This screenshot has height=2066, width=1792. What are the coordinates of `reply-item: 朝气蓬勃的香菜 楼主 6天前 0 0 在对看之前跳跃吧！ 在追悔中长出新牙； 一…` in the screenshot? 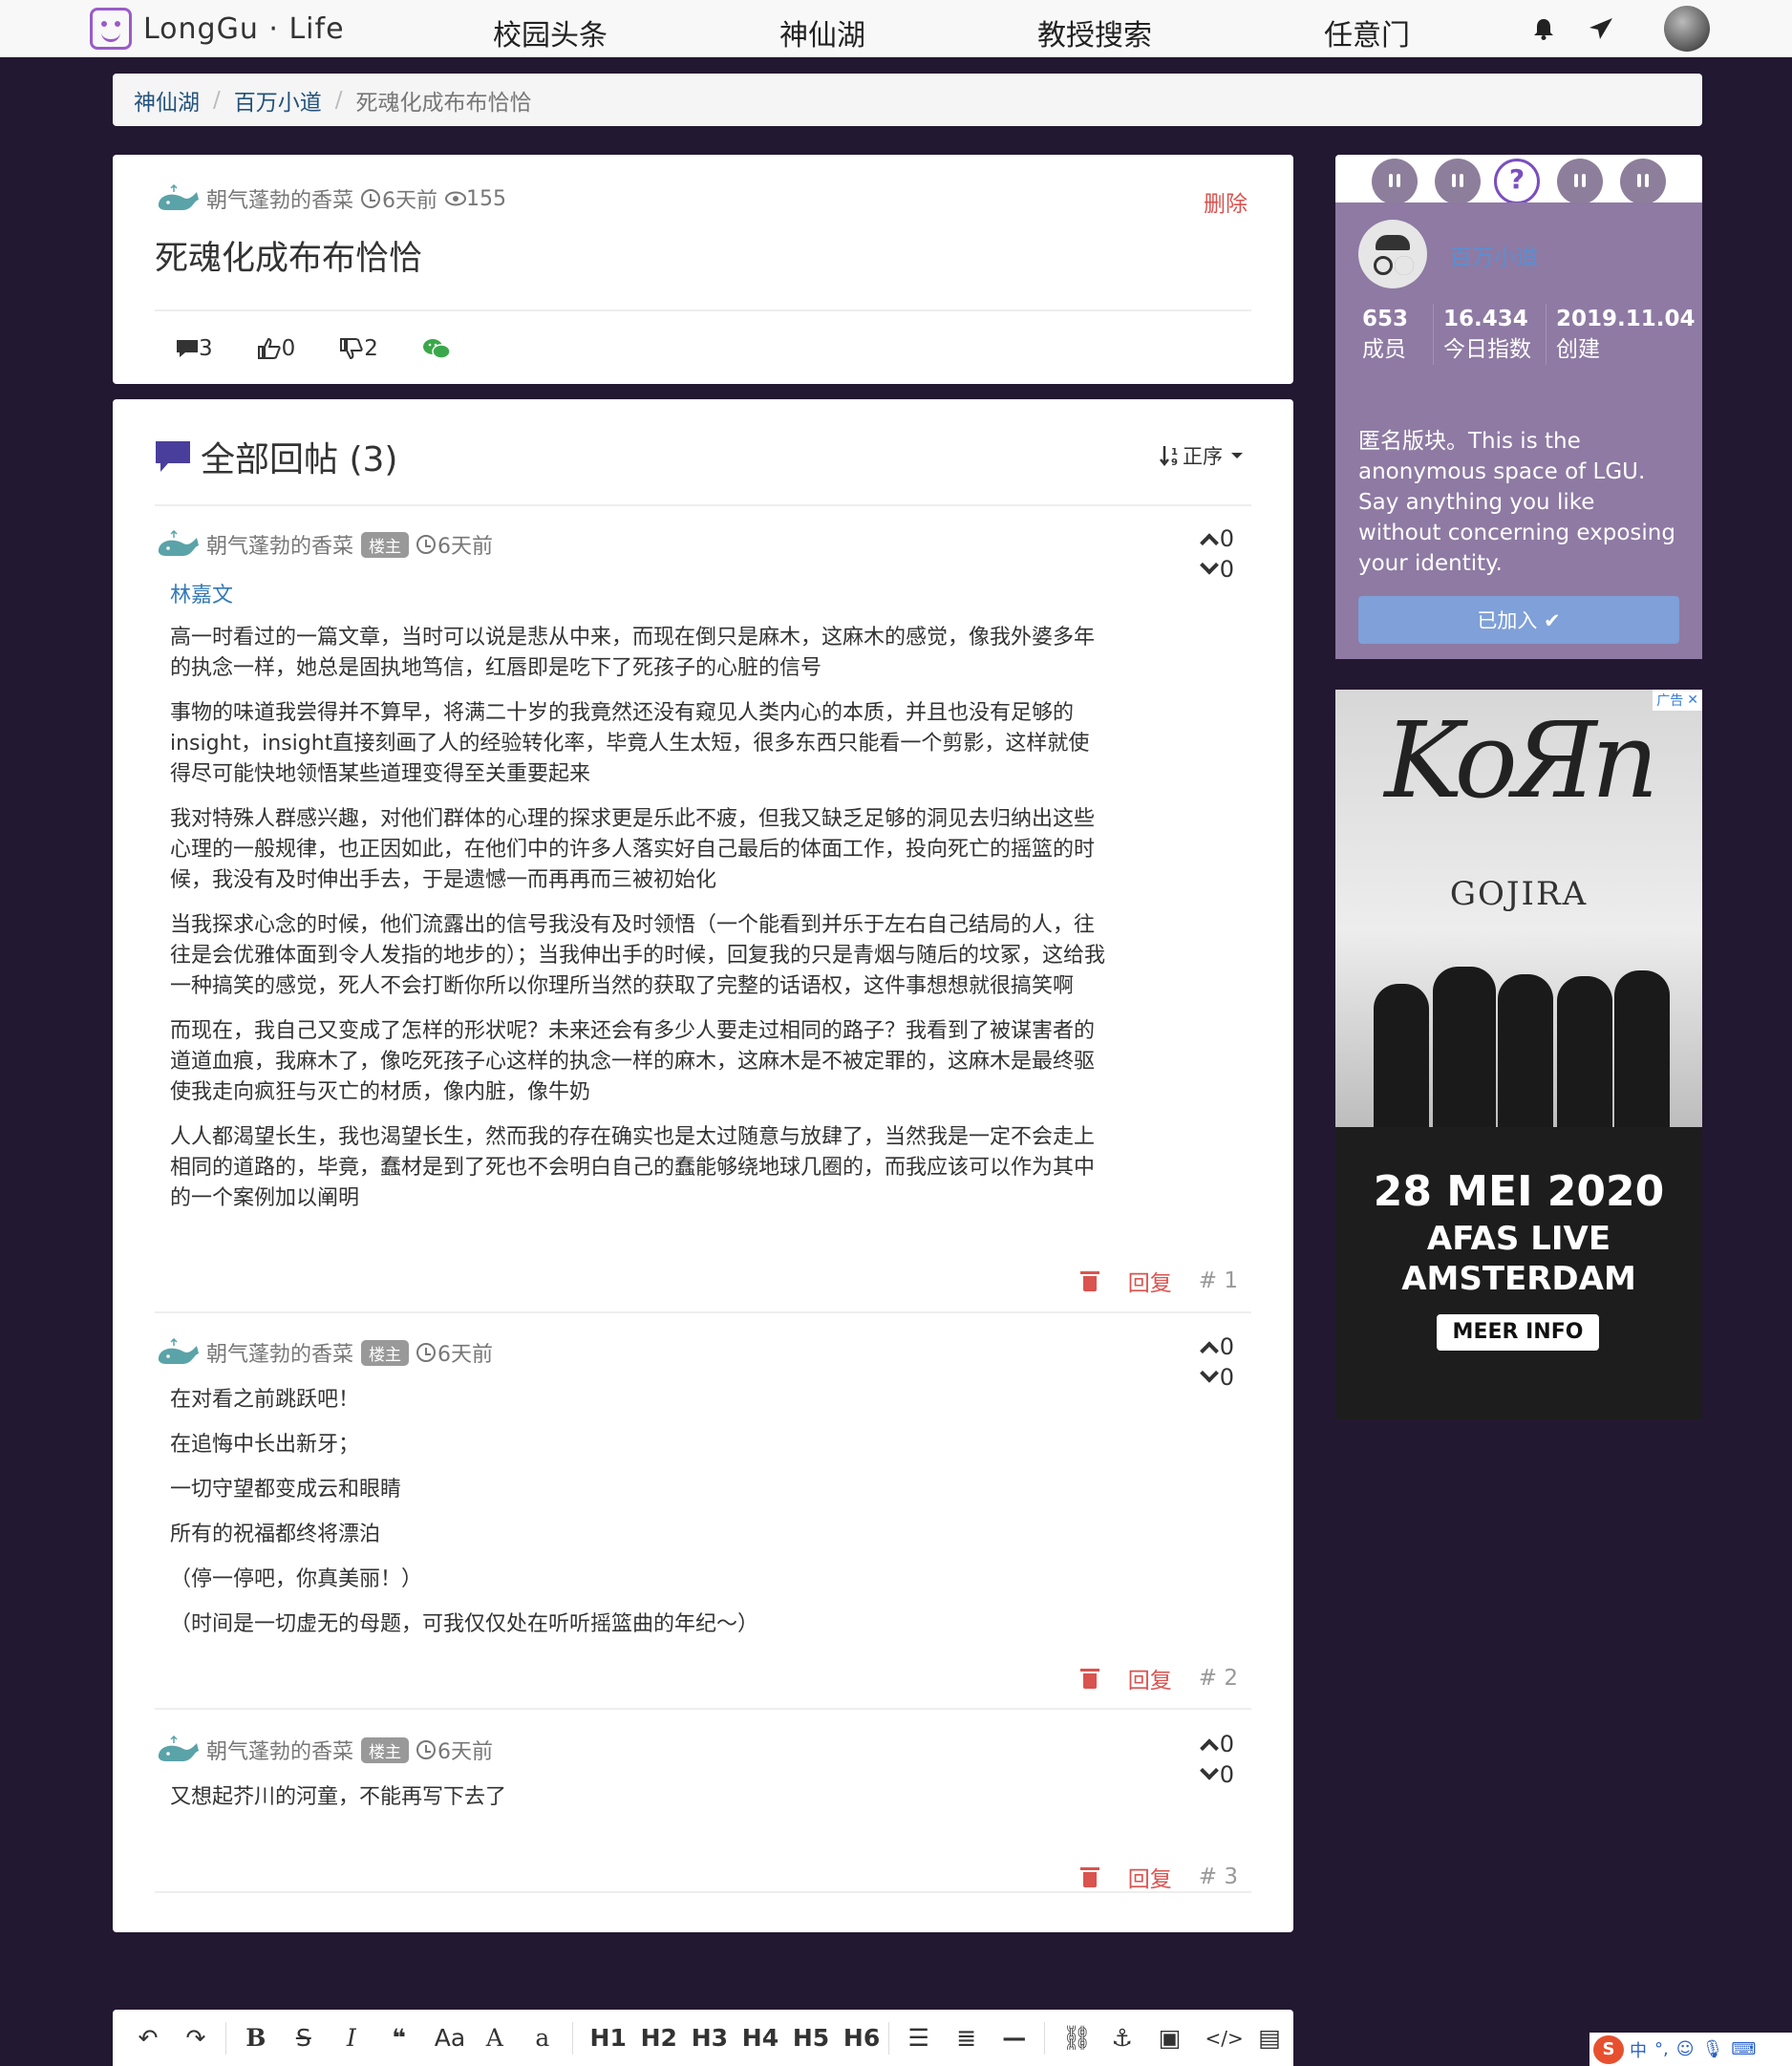 It's located at (703, 1516).